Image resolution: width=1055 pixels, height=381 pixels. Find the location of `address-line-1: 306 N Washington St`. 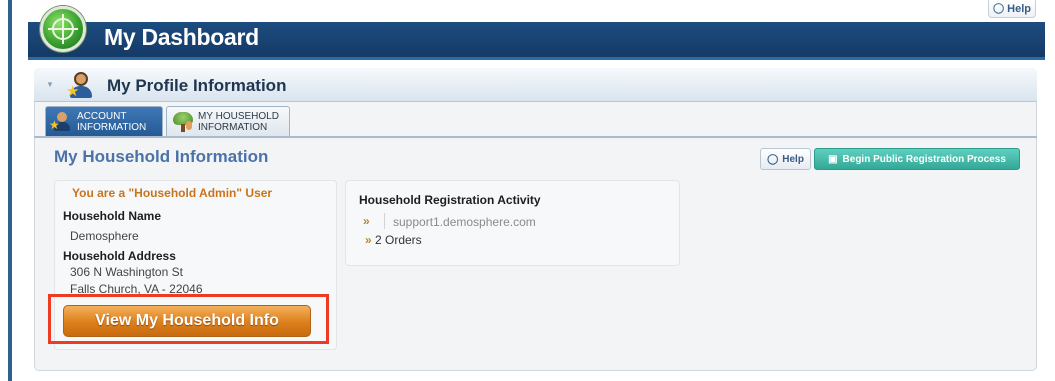

address-line-1: 306 N Washington St is located at coordinates (126, 272).